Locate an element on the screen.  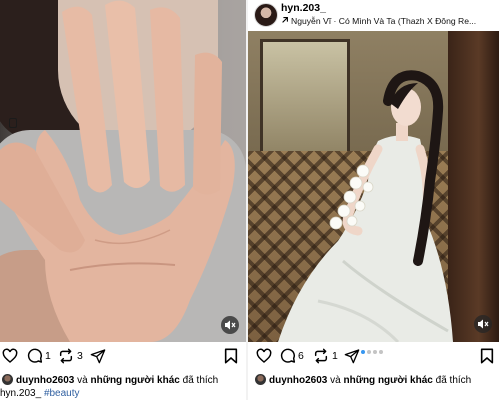
author-username: hyn.203_ is located at coordinates (303, 8).